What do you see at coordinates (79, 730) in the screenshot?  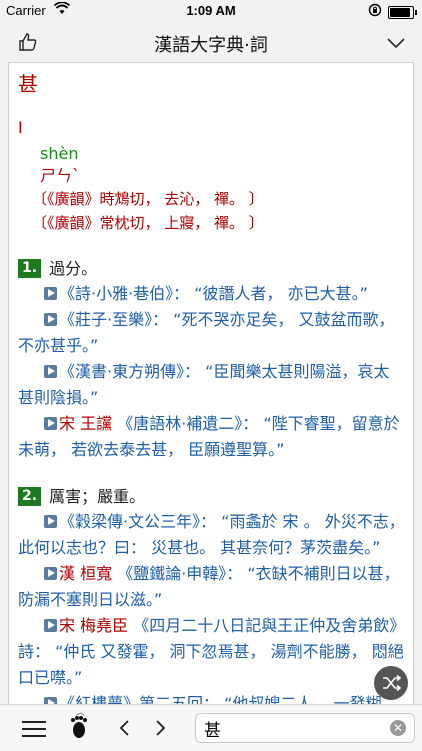 I see `footprints-icon` at bounding box center [79, 730].